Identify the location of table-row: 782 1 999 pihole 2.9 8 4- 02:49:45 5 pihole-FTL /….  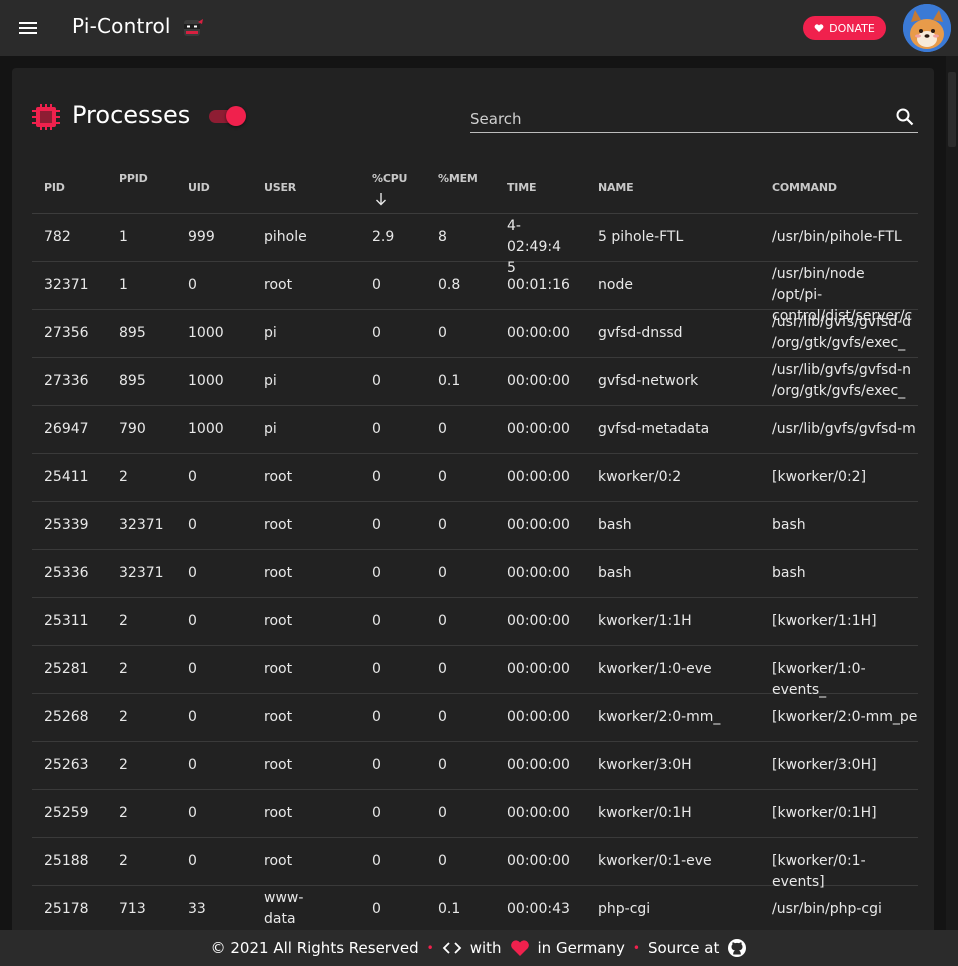
(475, 245).